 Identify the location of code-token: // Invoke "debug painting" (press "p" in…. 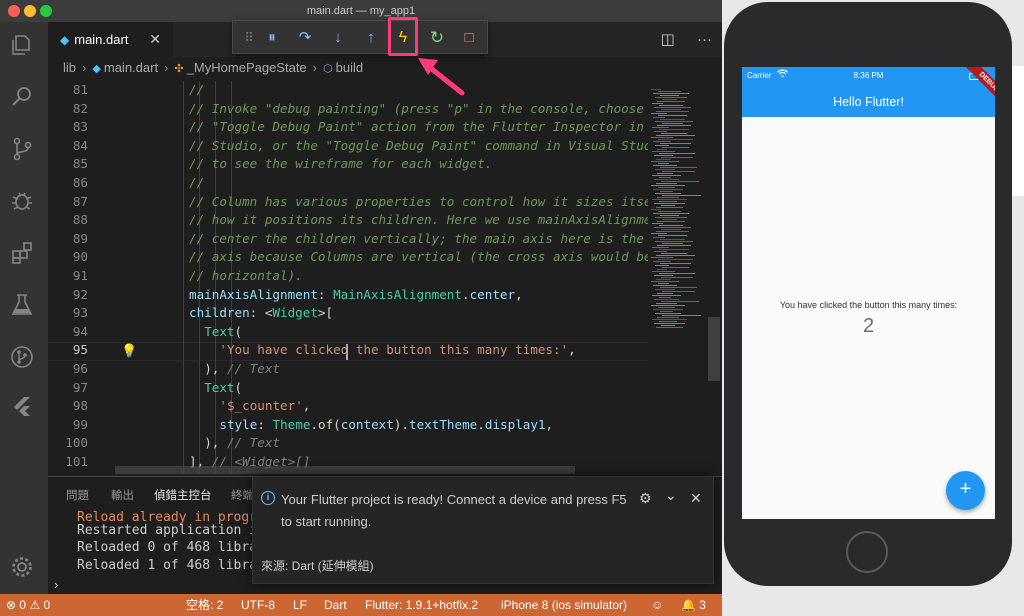
(416, 108).